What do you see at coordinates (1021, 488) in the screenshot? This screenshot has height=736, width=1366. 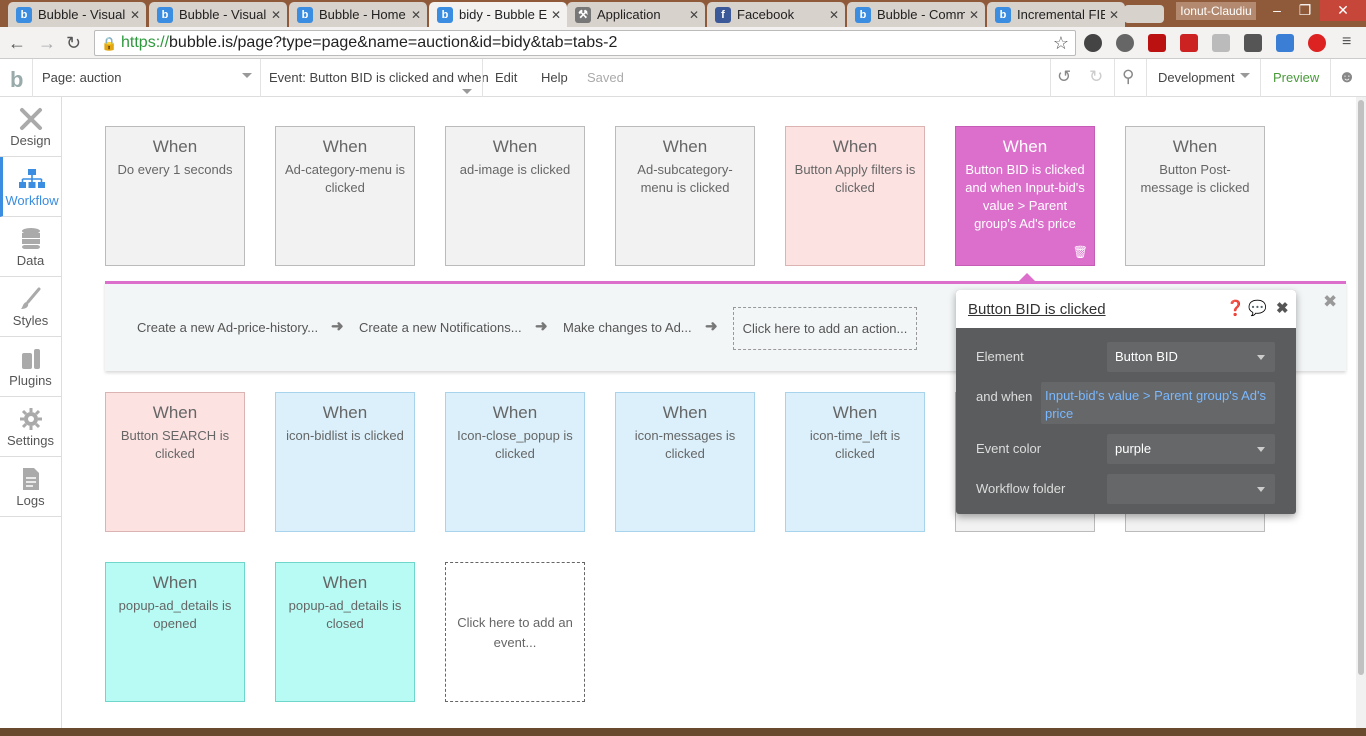 I see `workflow-folder-label: Workflow folder` at bounding box center [1021, 488].